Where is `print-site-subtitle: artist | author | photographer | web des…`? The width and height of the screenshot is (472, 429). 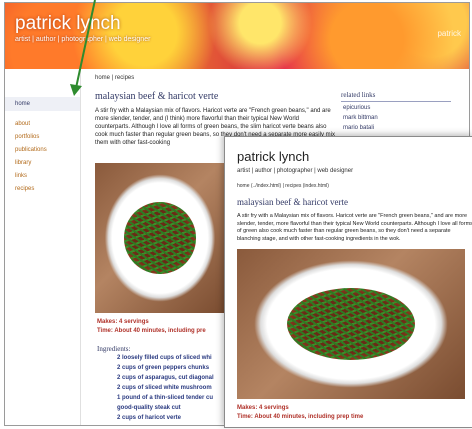
print-site-subtitle: artist | author | photographer | web des… is located at coordinates (295, 171).